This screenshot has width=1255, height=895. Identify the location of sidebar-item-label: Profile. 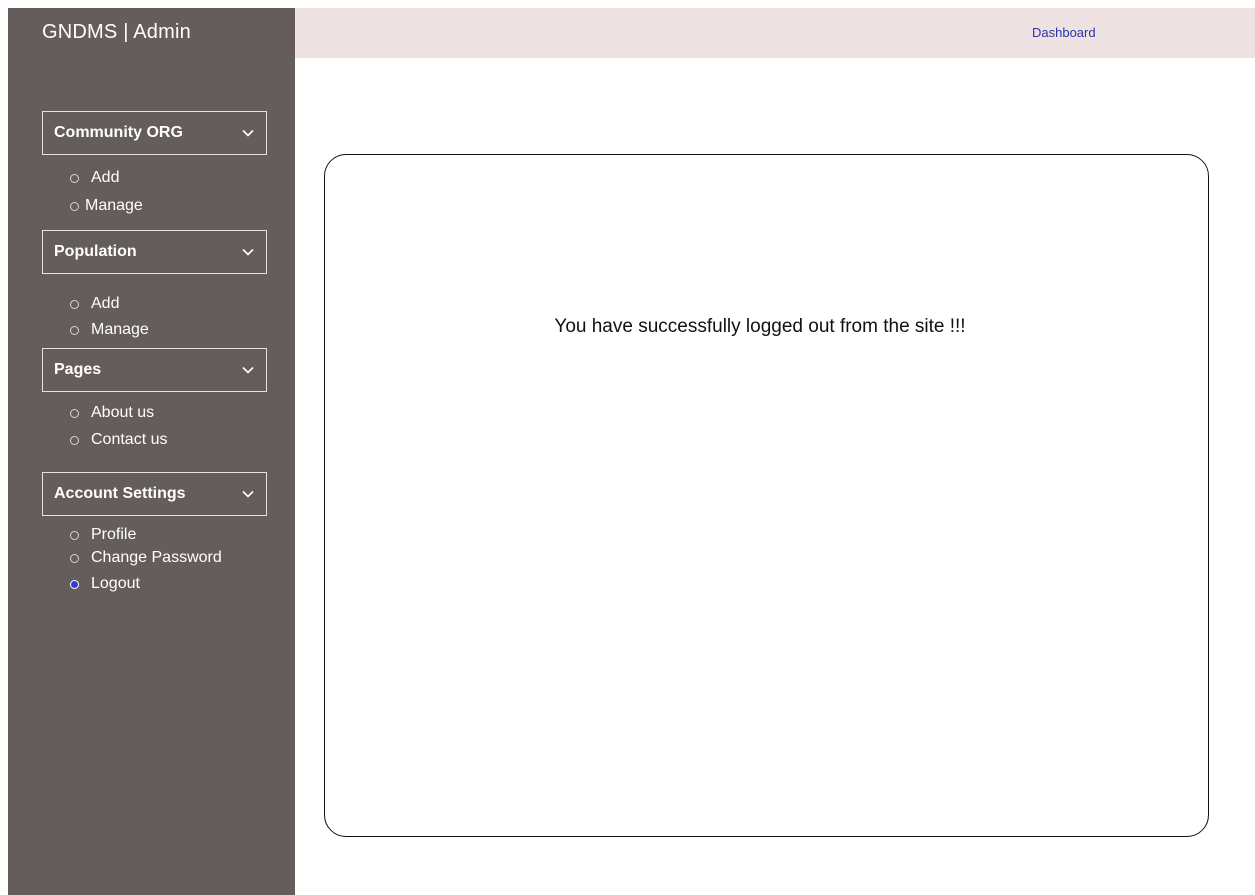
(114, 534).